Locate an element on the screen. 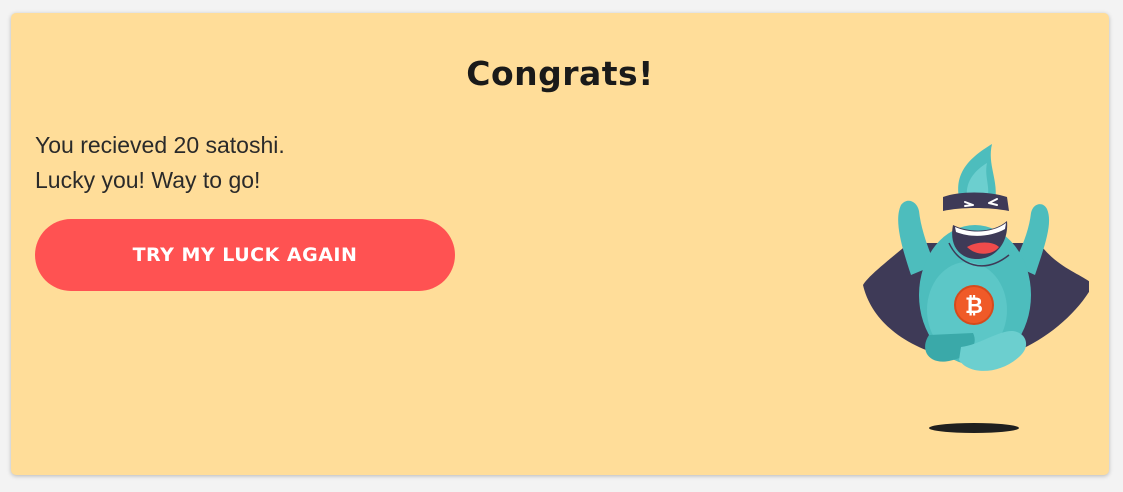 This screenshot has width=1123, height=492. bitcoin-mascot-icon: ₿ is located at coordinates (976, 288).